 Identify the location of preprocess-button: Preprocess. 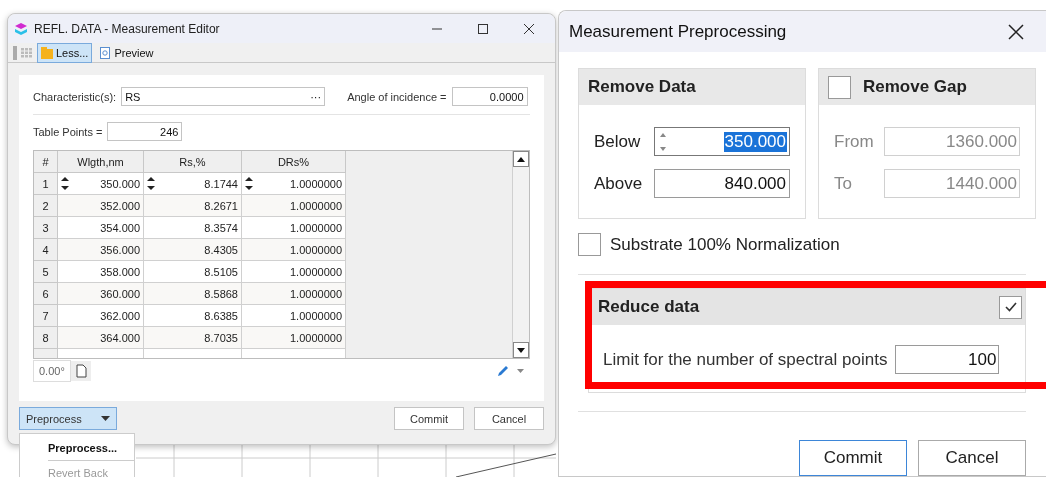
(68, 418).